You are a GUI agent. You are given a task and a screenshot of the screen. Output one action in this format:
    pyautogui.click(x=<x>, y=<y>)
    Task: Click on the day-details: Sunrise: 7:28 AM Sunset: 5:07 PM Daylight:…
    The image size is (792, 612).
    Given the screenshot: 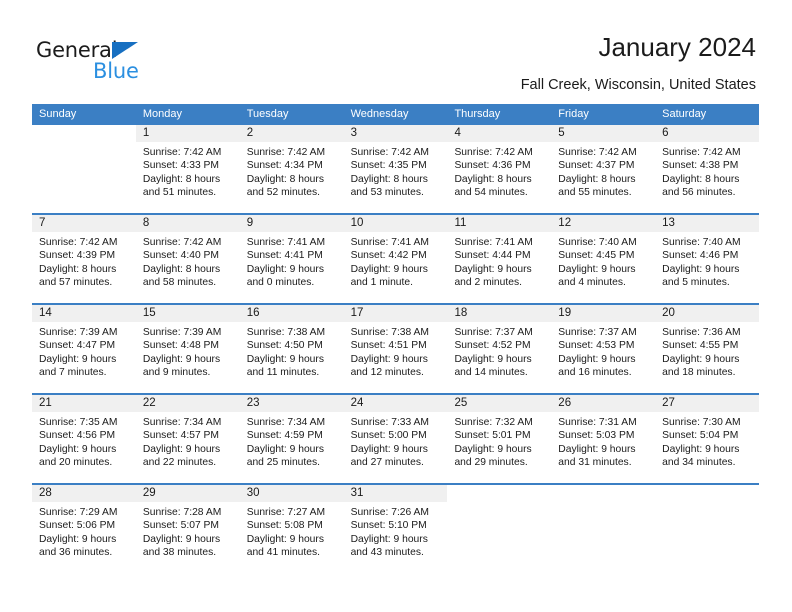 What is the action you would take?
    pyautogui.click(x=188, y=531)
    